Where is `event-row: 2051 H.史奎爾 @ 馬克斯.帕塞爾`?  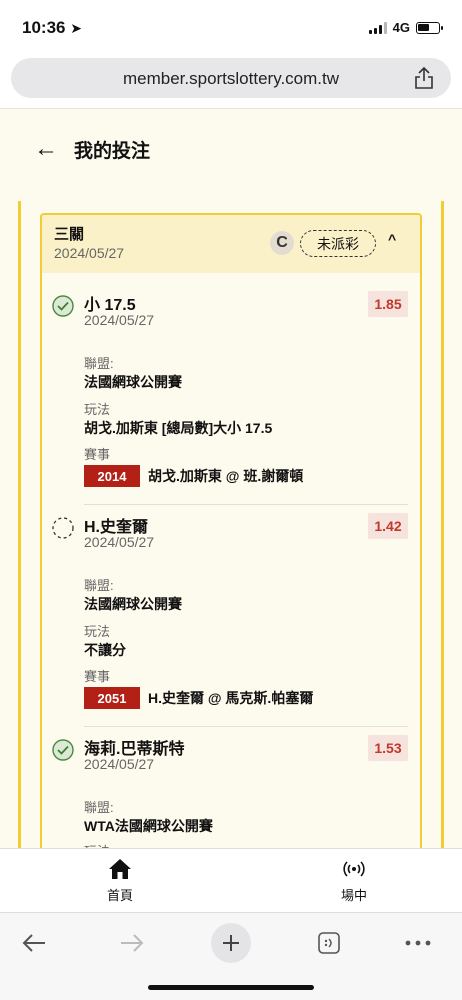
event-row: 2051 H.史奎爾 @ 馬克斯.帕塞爾 is located at coordinates (198, 698).